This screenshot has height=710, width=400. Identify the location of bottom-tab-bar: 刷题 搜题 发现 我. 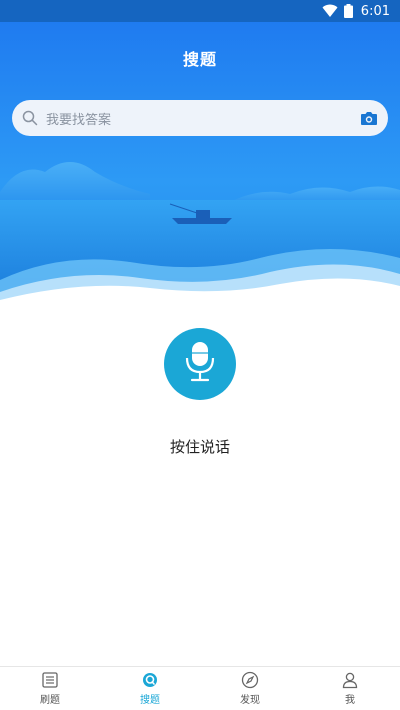
(200, 688).